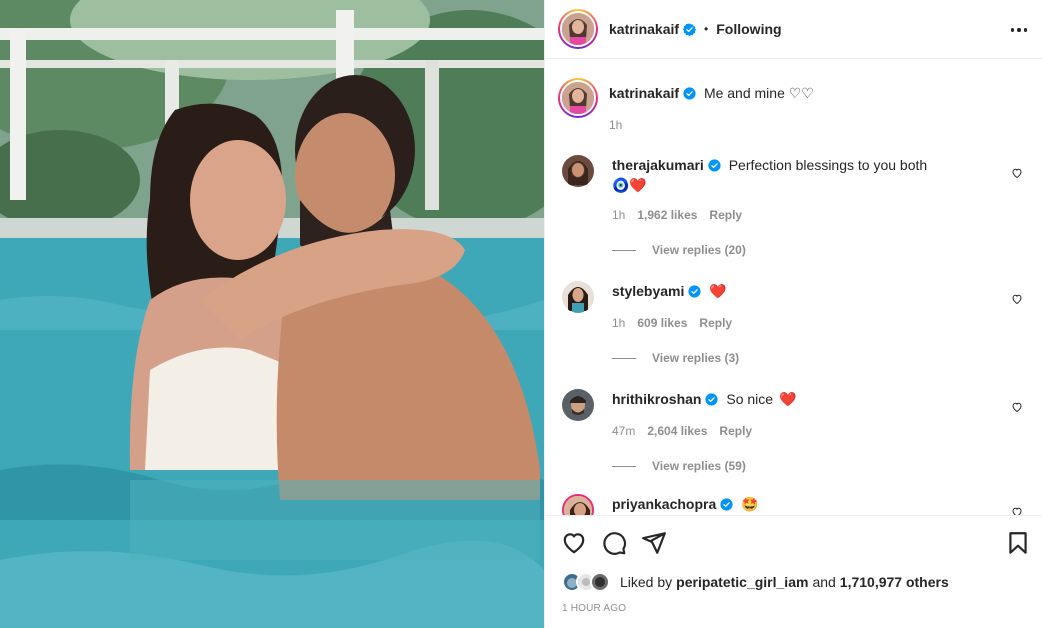 This screenshot has width=1042, height=628. What do you see at coordinates (750, 504) in the screenshot?
I see `comment-emoji: 🤩` at bounding box center [750, 504].